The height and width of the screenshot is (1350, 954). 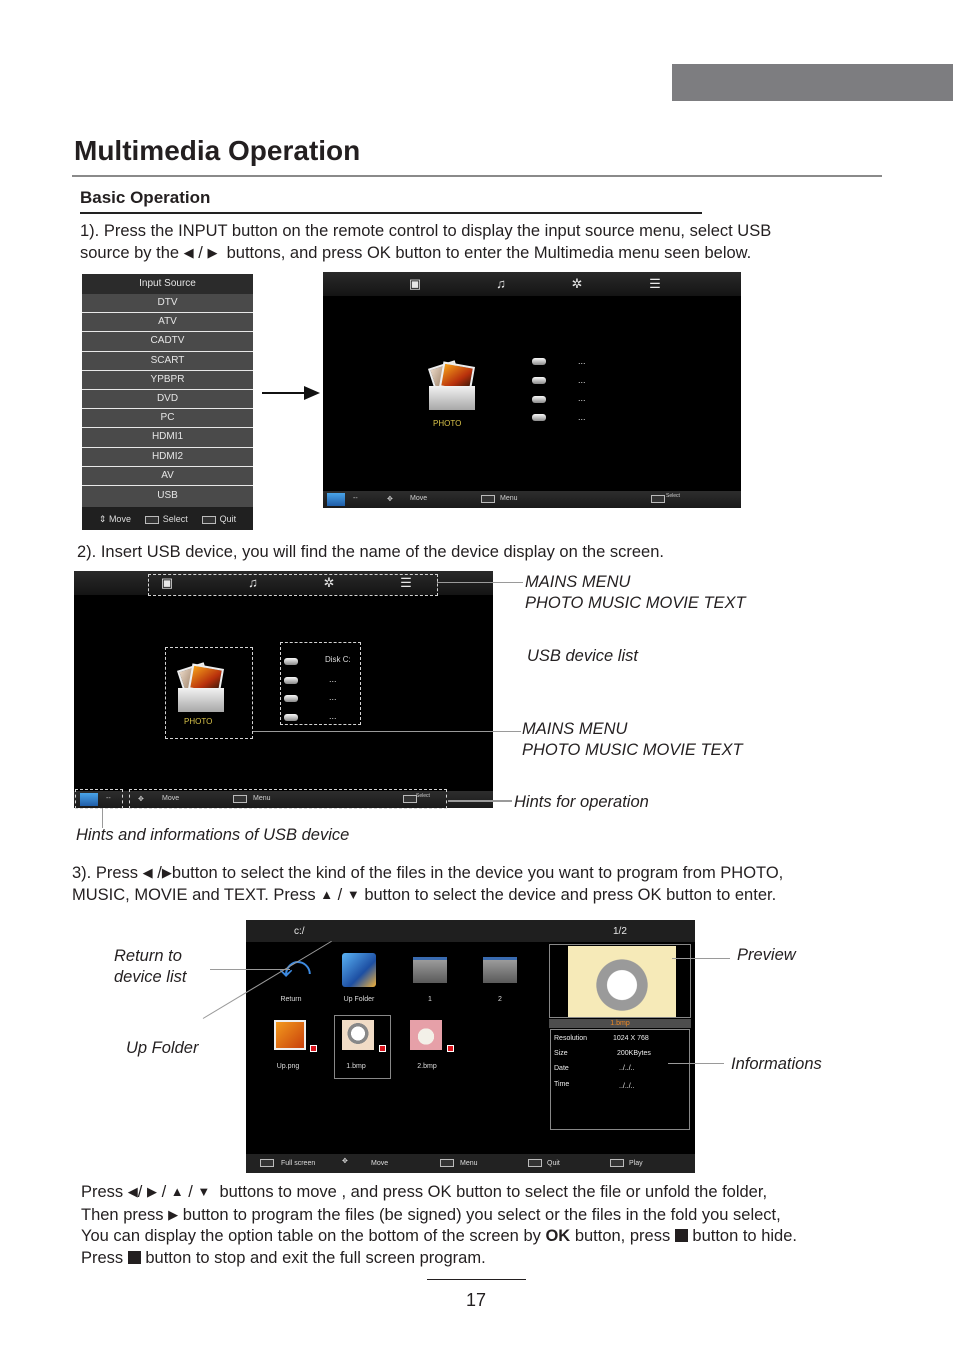 What do you see at coordinates (288, 1066) in the screenshot?
I see `file-label: Up.png` at bounding box center [288, 1066].